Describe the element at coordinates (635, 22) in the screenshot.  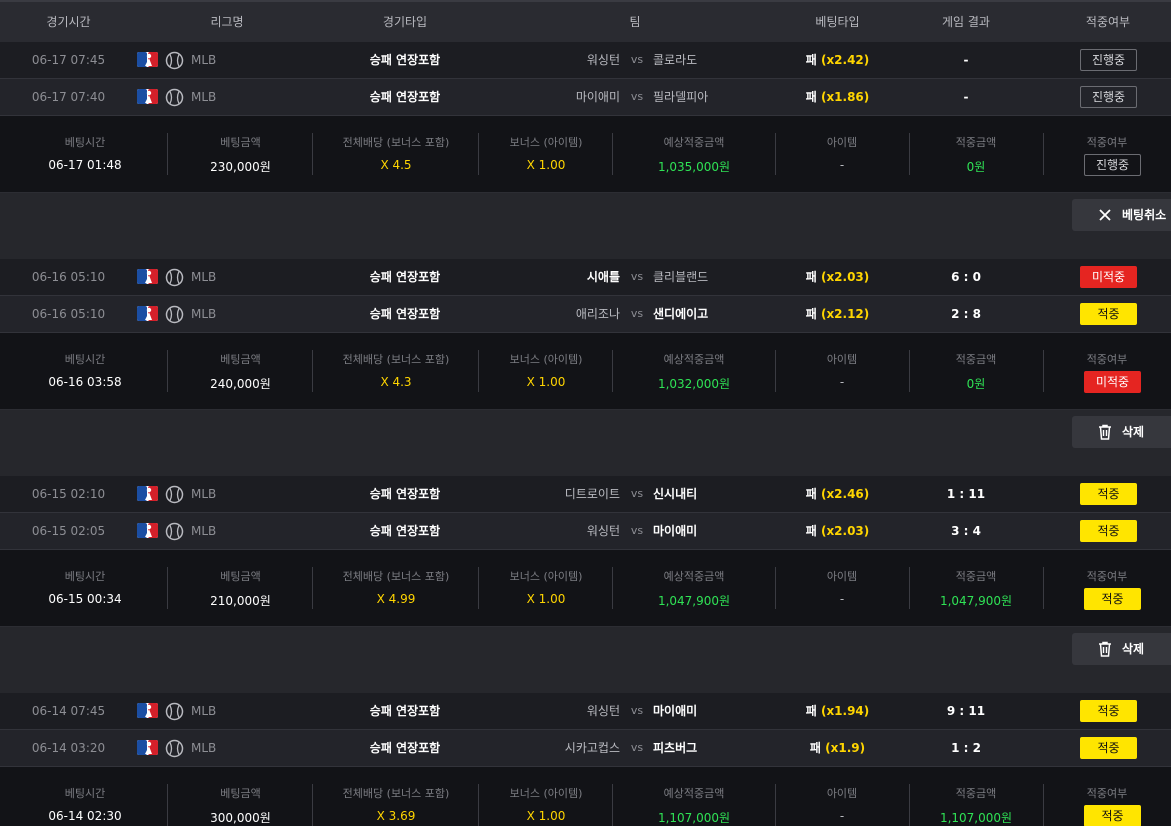
I see `header-team: 팀` at that location.